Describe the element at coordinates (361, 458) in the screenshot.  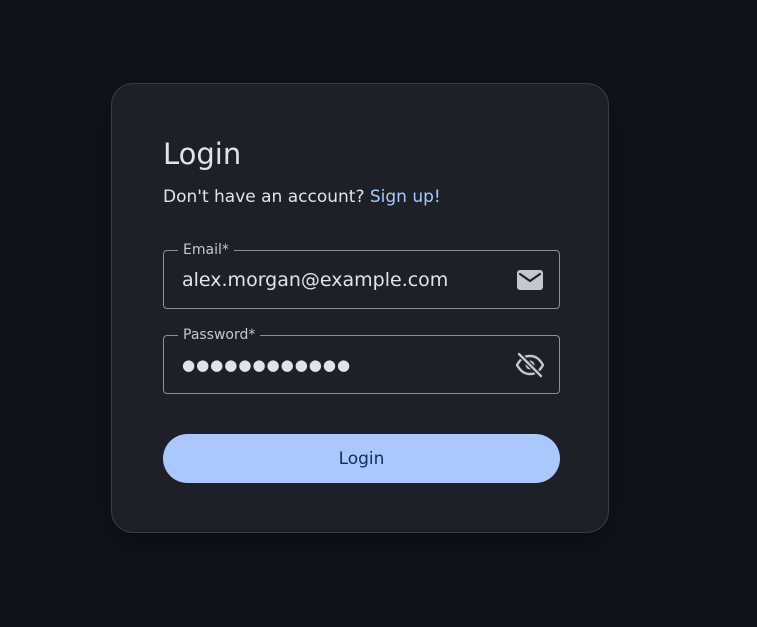
I see `login-button: Login` at that location.